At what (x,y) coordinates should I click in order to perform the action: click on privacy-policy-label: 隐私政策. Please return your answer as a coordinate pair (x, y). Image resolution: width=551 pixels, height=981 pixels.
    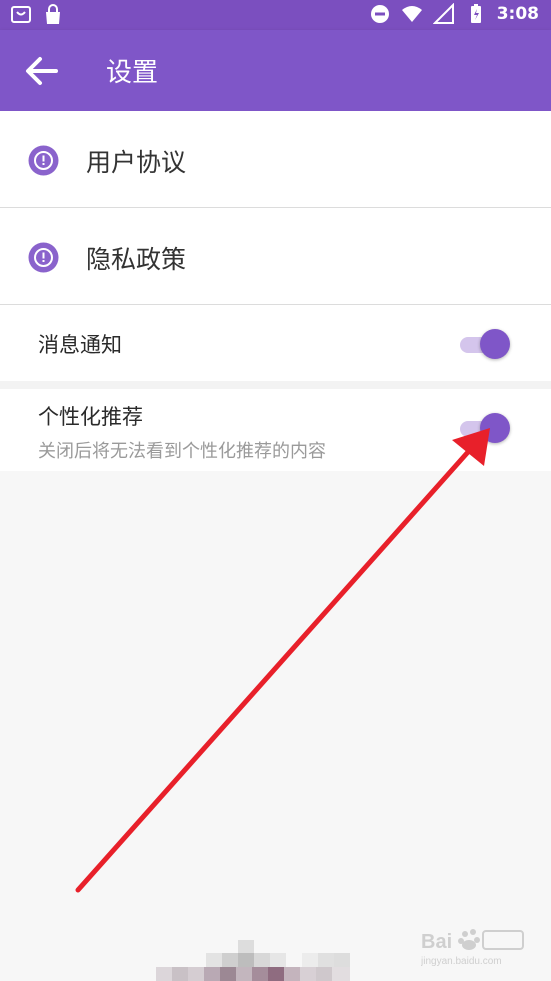
    Looking at the image, I should click on (136, 259).